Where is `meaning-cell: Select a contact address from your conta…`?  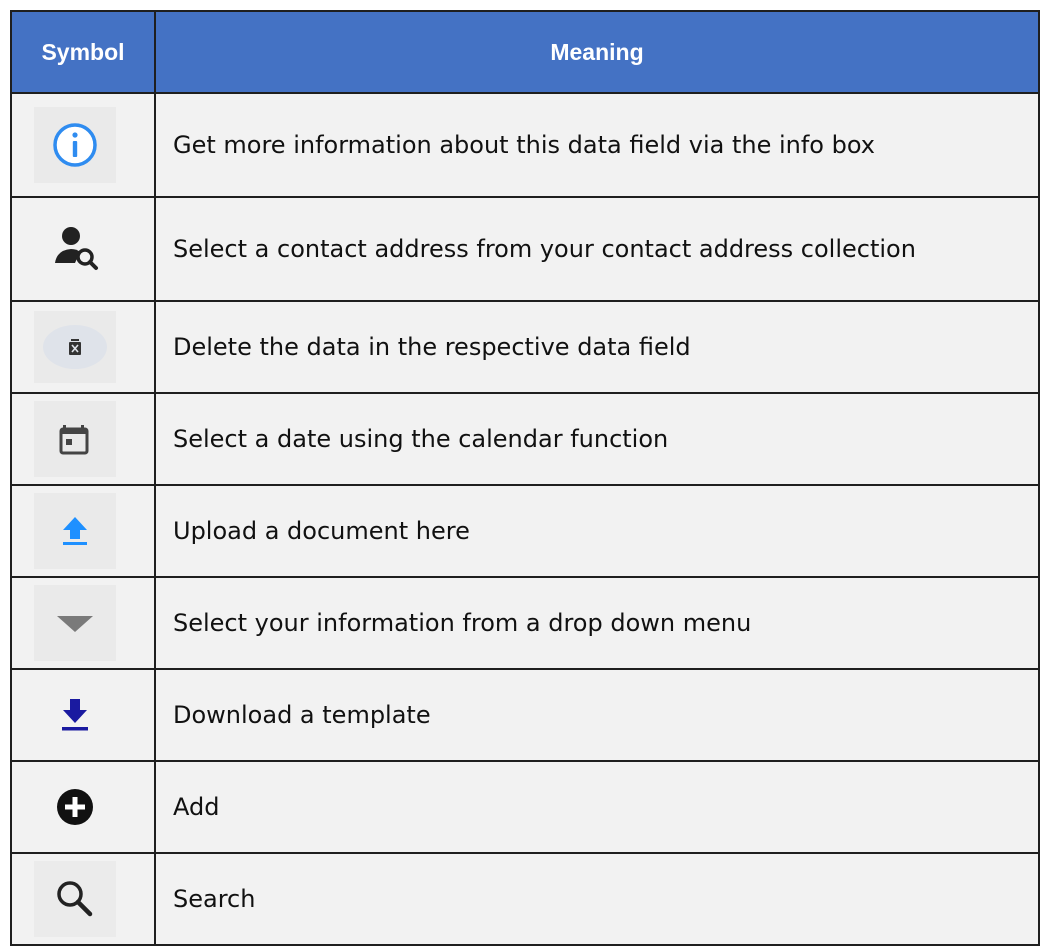
meaning-cell: Select a contact address from your conta… is located at coordinates (597, 249).